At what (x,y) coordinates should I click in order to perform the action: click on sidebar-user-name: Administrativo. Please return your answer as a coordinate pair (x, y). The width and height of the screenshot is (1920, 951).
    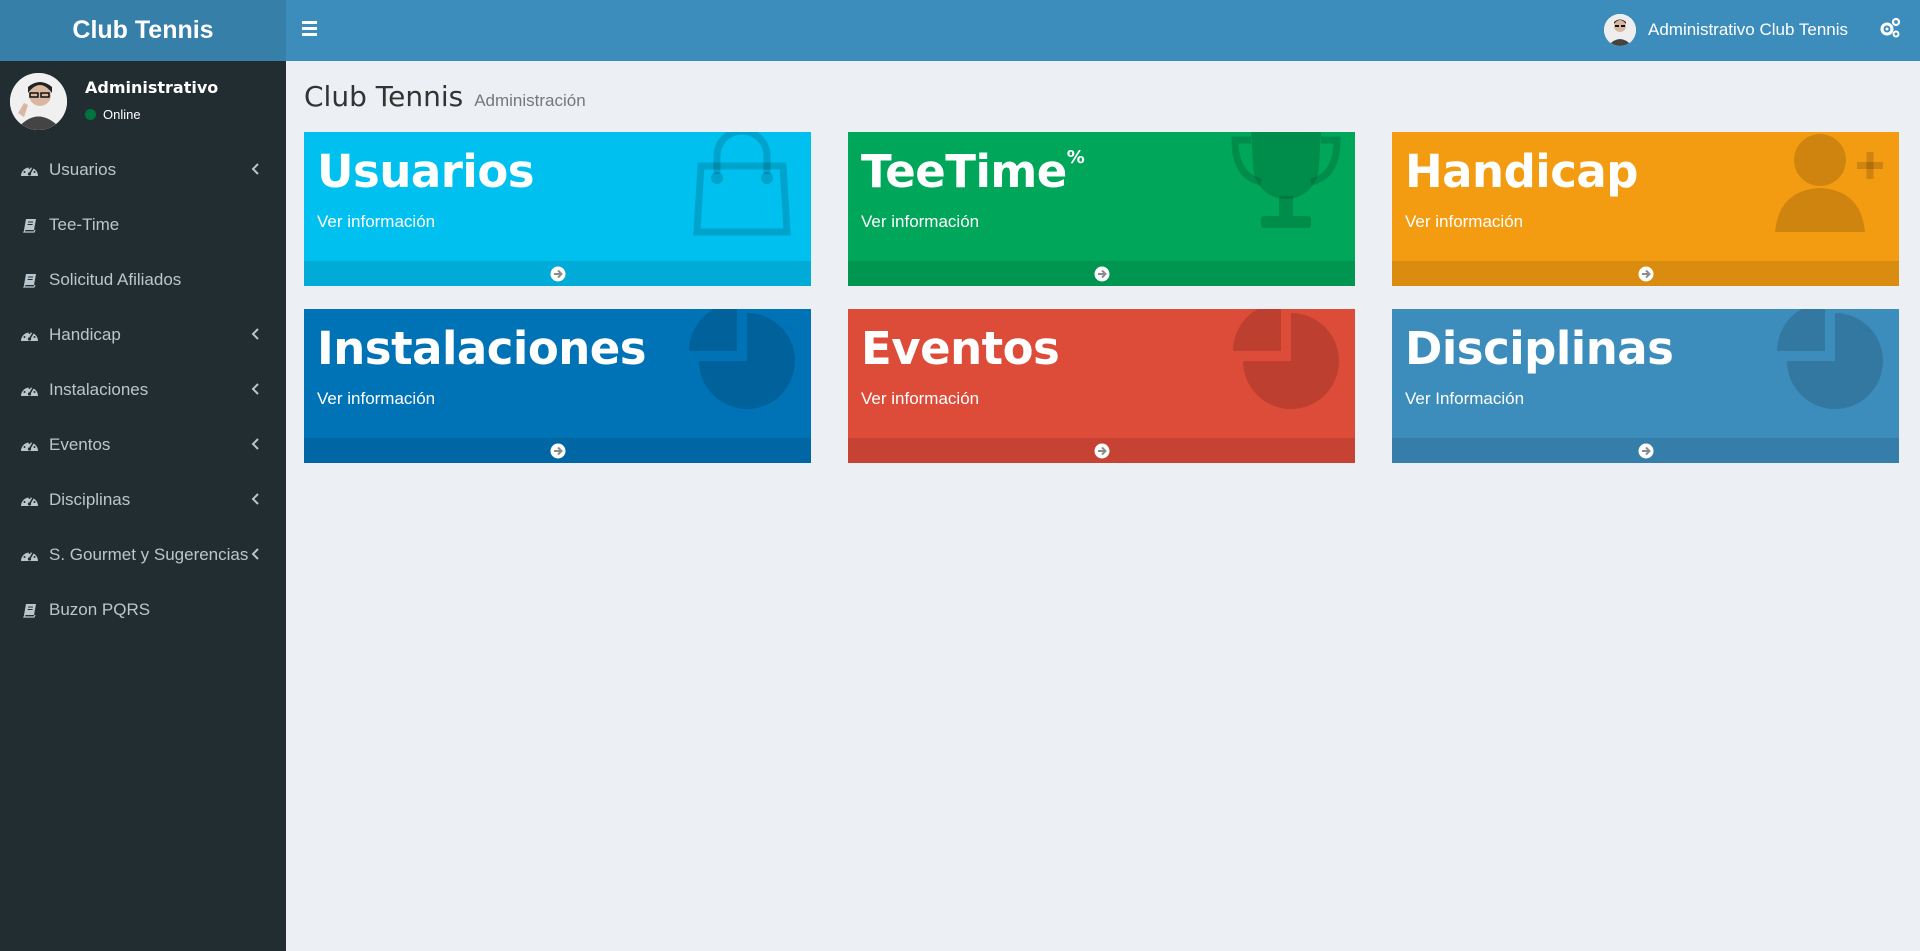
    Looking at the image, I should click on (152, 87).